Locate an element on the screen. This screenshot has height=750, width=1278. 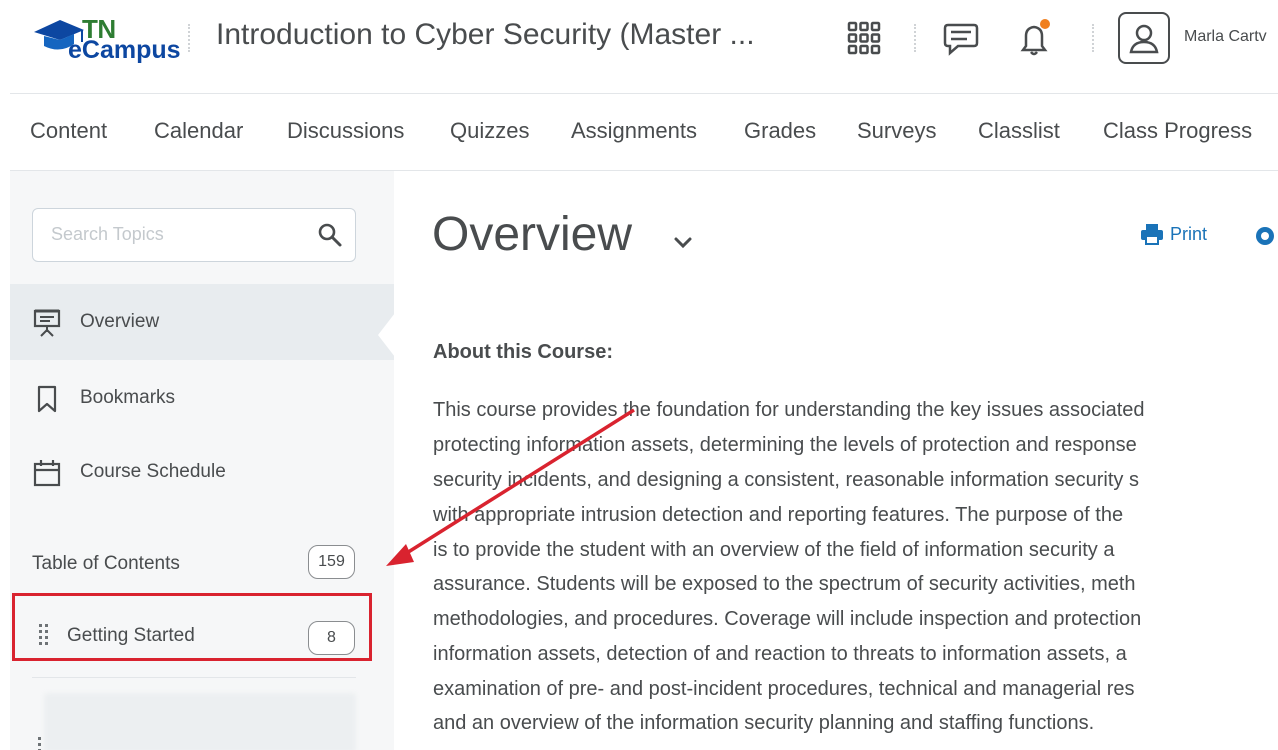
nav-quizzes: Quizzes is located at coordinates (489, 131).